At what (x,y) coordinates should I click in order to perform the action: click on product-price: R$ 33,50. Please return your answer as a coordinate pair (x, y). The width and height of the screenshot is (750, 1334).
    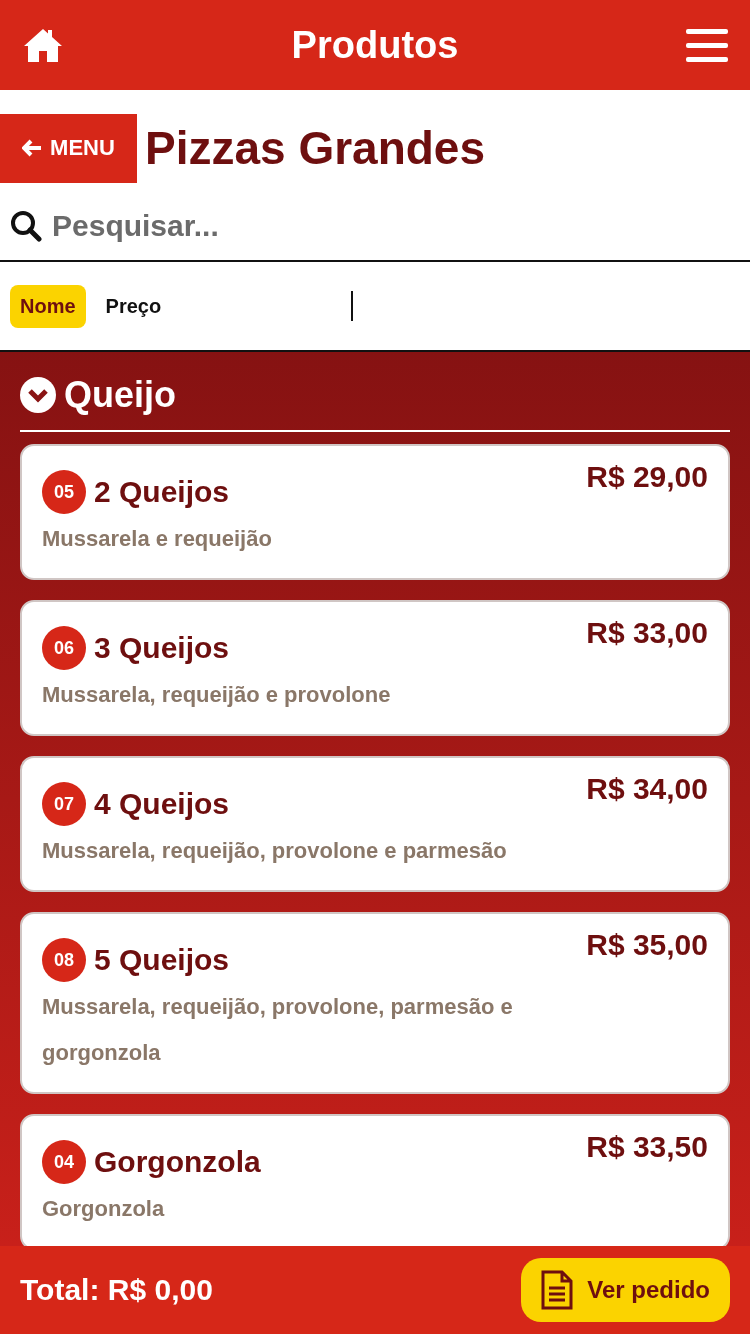
    Looking at the image, I should click on (647, 1147).